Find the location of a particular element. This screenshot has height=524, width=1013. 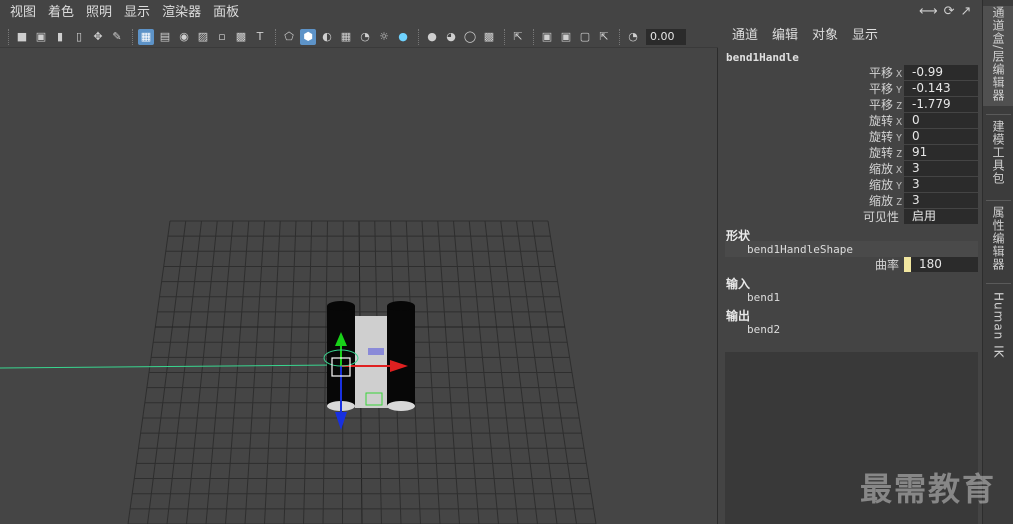

camera-attributes-icon: ▣ is located at coordinates (41, 37).